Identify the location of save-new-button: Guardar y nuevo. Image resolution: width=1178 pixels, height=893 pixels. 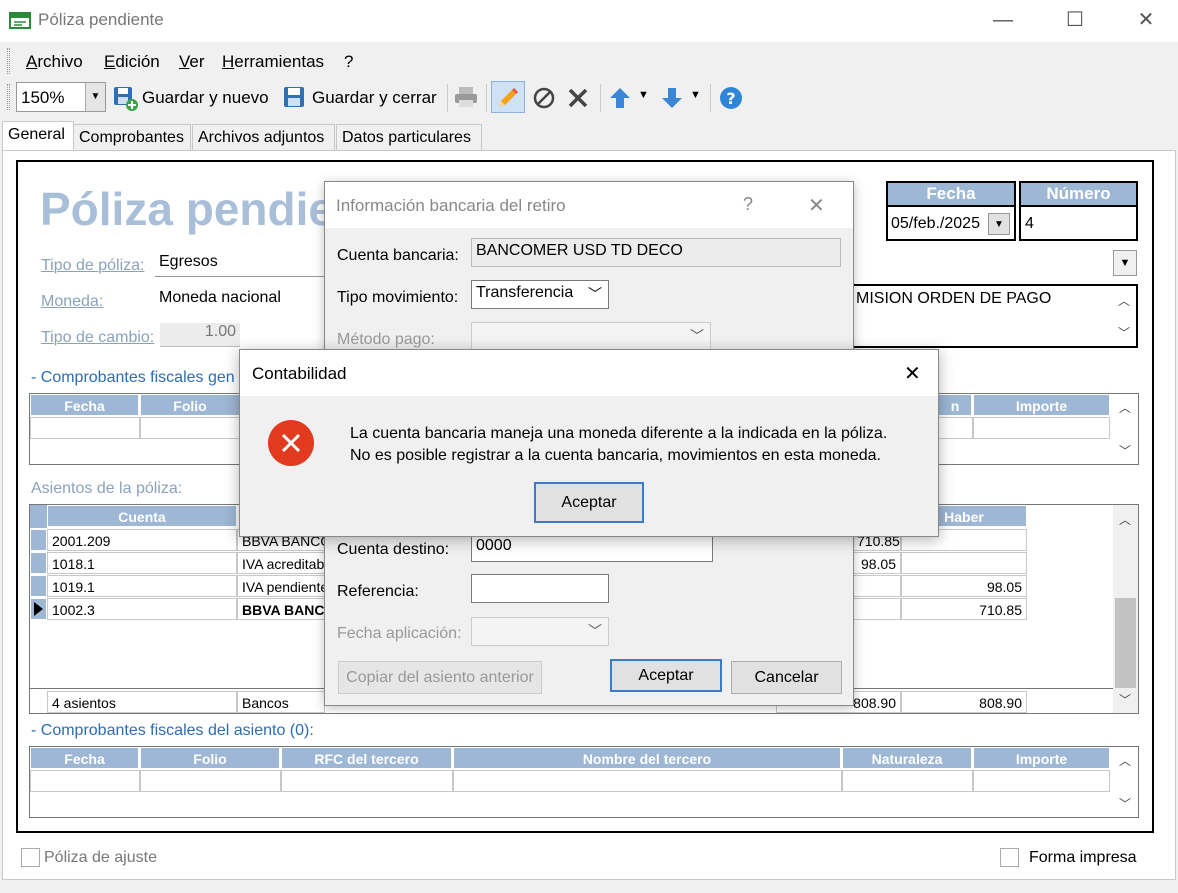
(205, 98).